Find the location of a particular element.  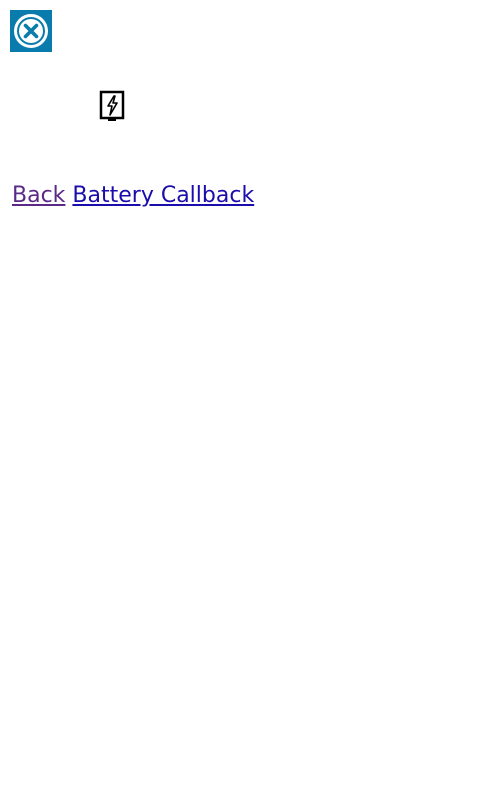

battery-callback-link: Battery Callback is located at coordinates (163, 195).